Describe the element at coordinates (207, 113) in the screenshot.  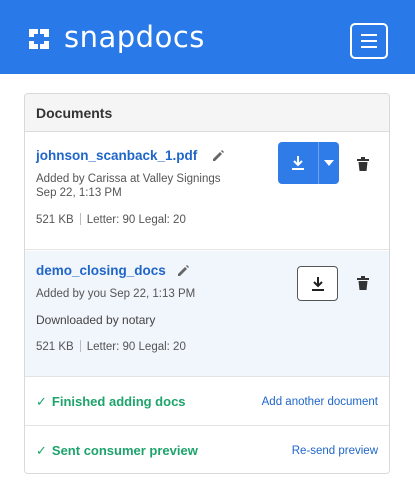
I see `documents-card-title: Documents` at that location.